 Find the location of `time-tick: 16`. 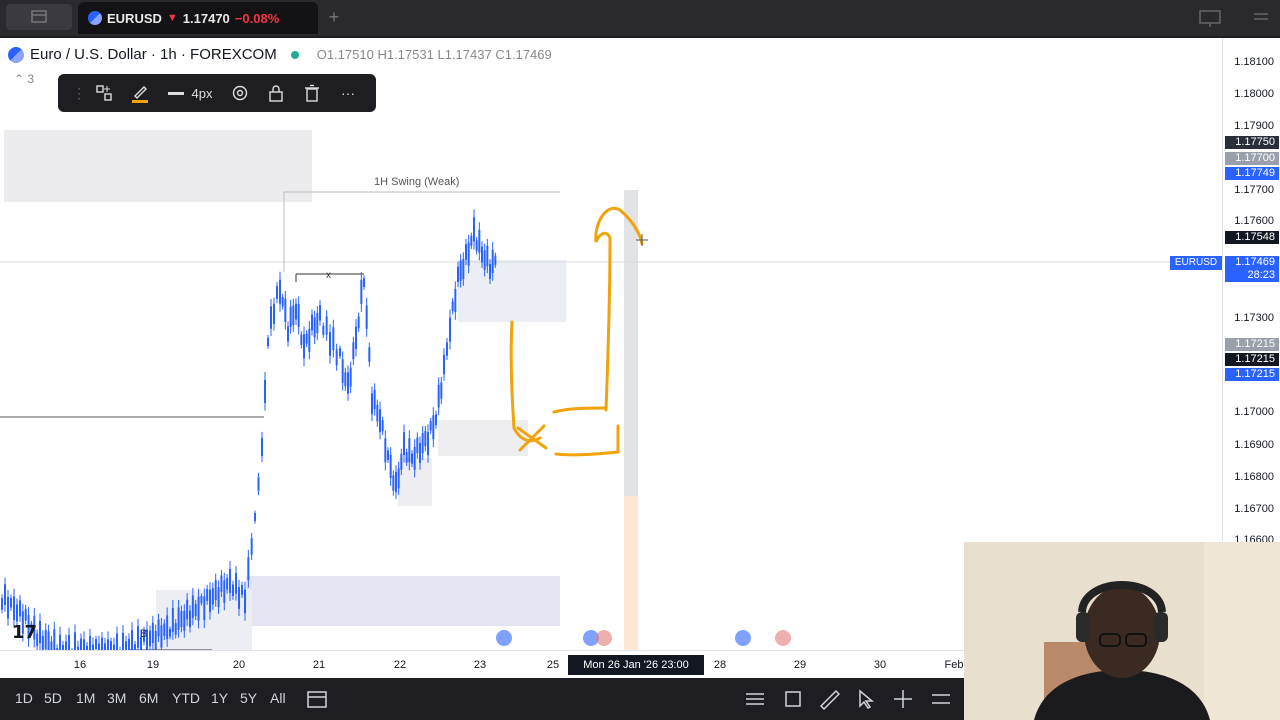

time-tick: 16 is located at coordinates (80, 665).